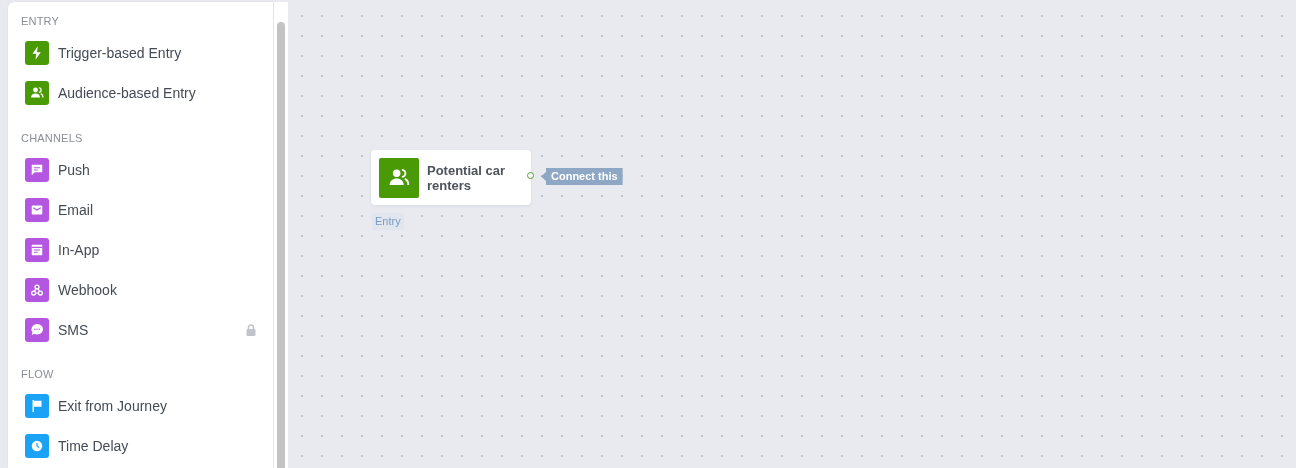 This screenshot has width=1296, height=468. I want to click on palette-item: Audience-based Entry, so click(140, 93).